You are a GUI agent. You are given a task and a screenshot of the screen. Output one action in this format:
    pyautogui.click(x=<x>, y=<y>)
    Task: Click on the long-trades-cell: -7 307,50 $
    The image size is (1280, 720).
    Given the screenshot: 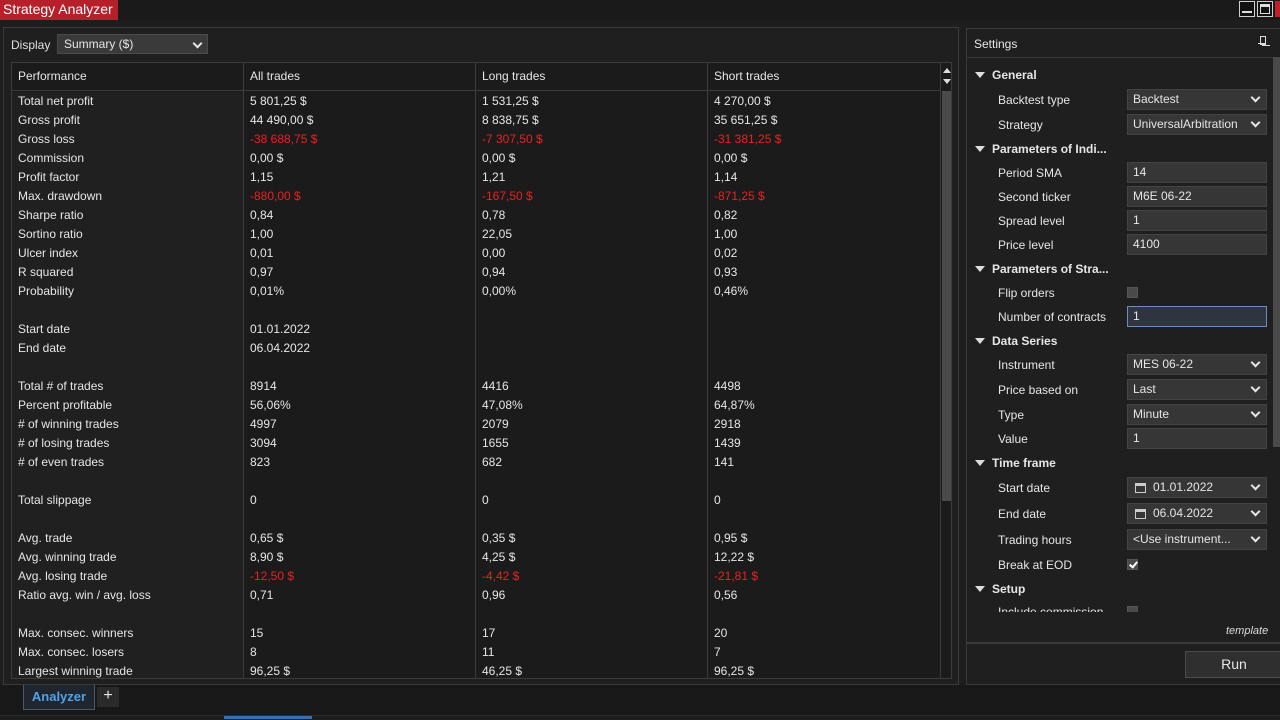 What is the action you would take?
    pyautogui.click(x=512, y=139)
    